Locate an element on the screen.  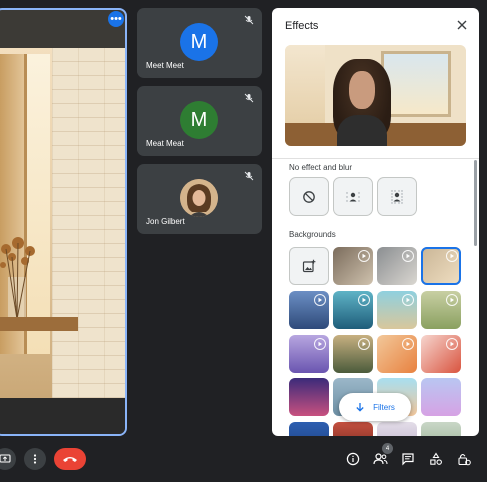
more-options-button: ••• is located at coordinates (116, 19).